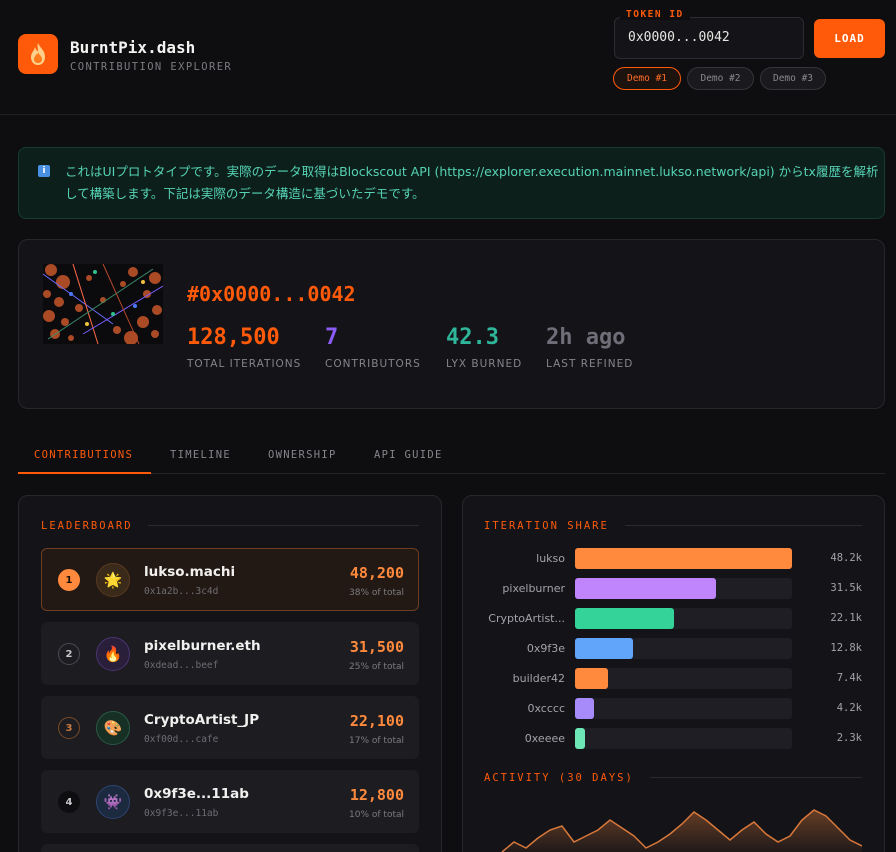  Describe the element at coordinates (673, 830) in the screenshot. I see `activity-sparkline` at that location.